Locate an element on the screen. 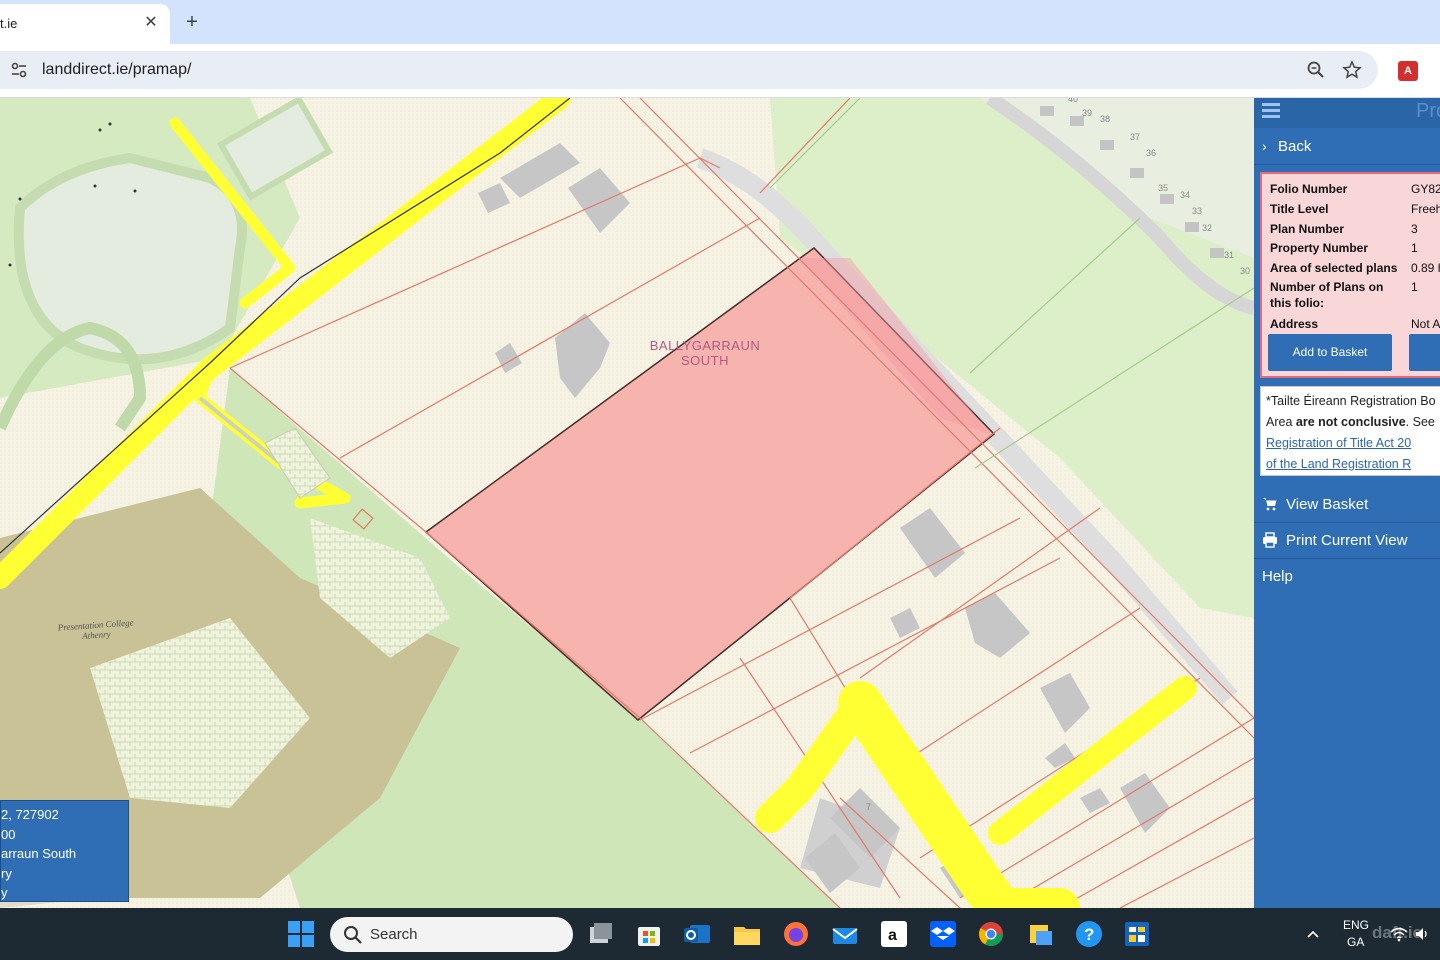 This screenshot has height=960, width=1440. control-panel-icon is located at coordinates (1137, 934).